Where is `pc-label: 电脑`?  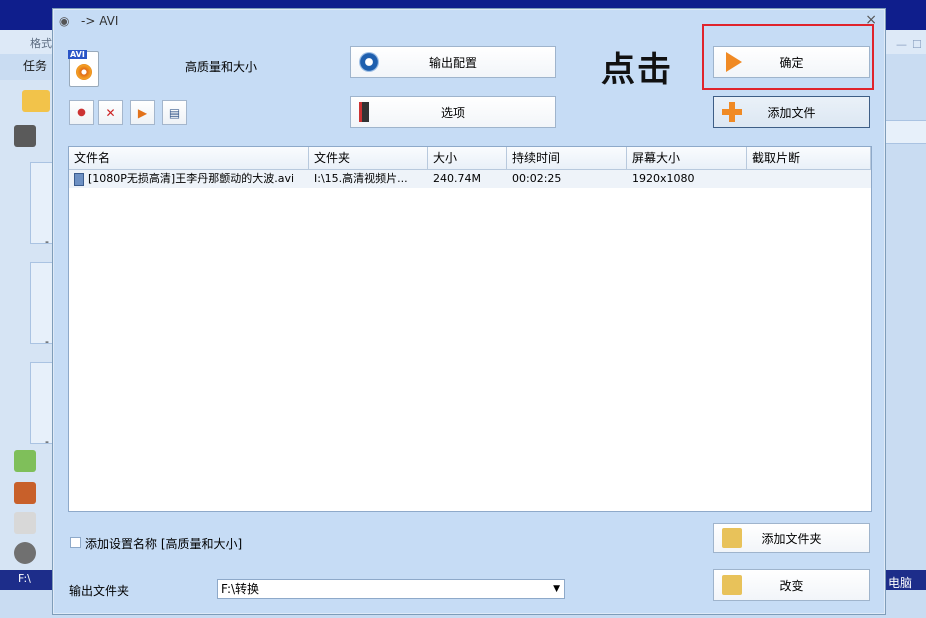 pc-label: 电脑 is located at coordinates (900, 583).